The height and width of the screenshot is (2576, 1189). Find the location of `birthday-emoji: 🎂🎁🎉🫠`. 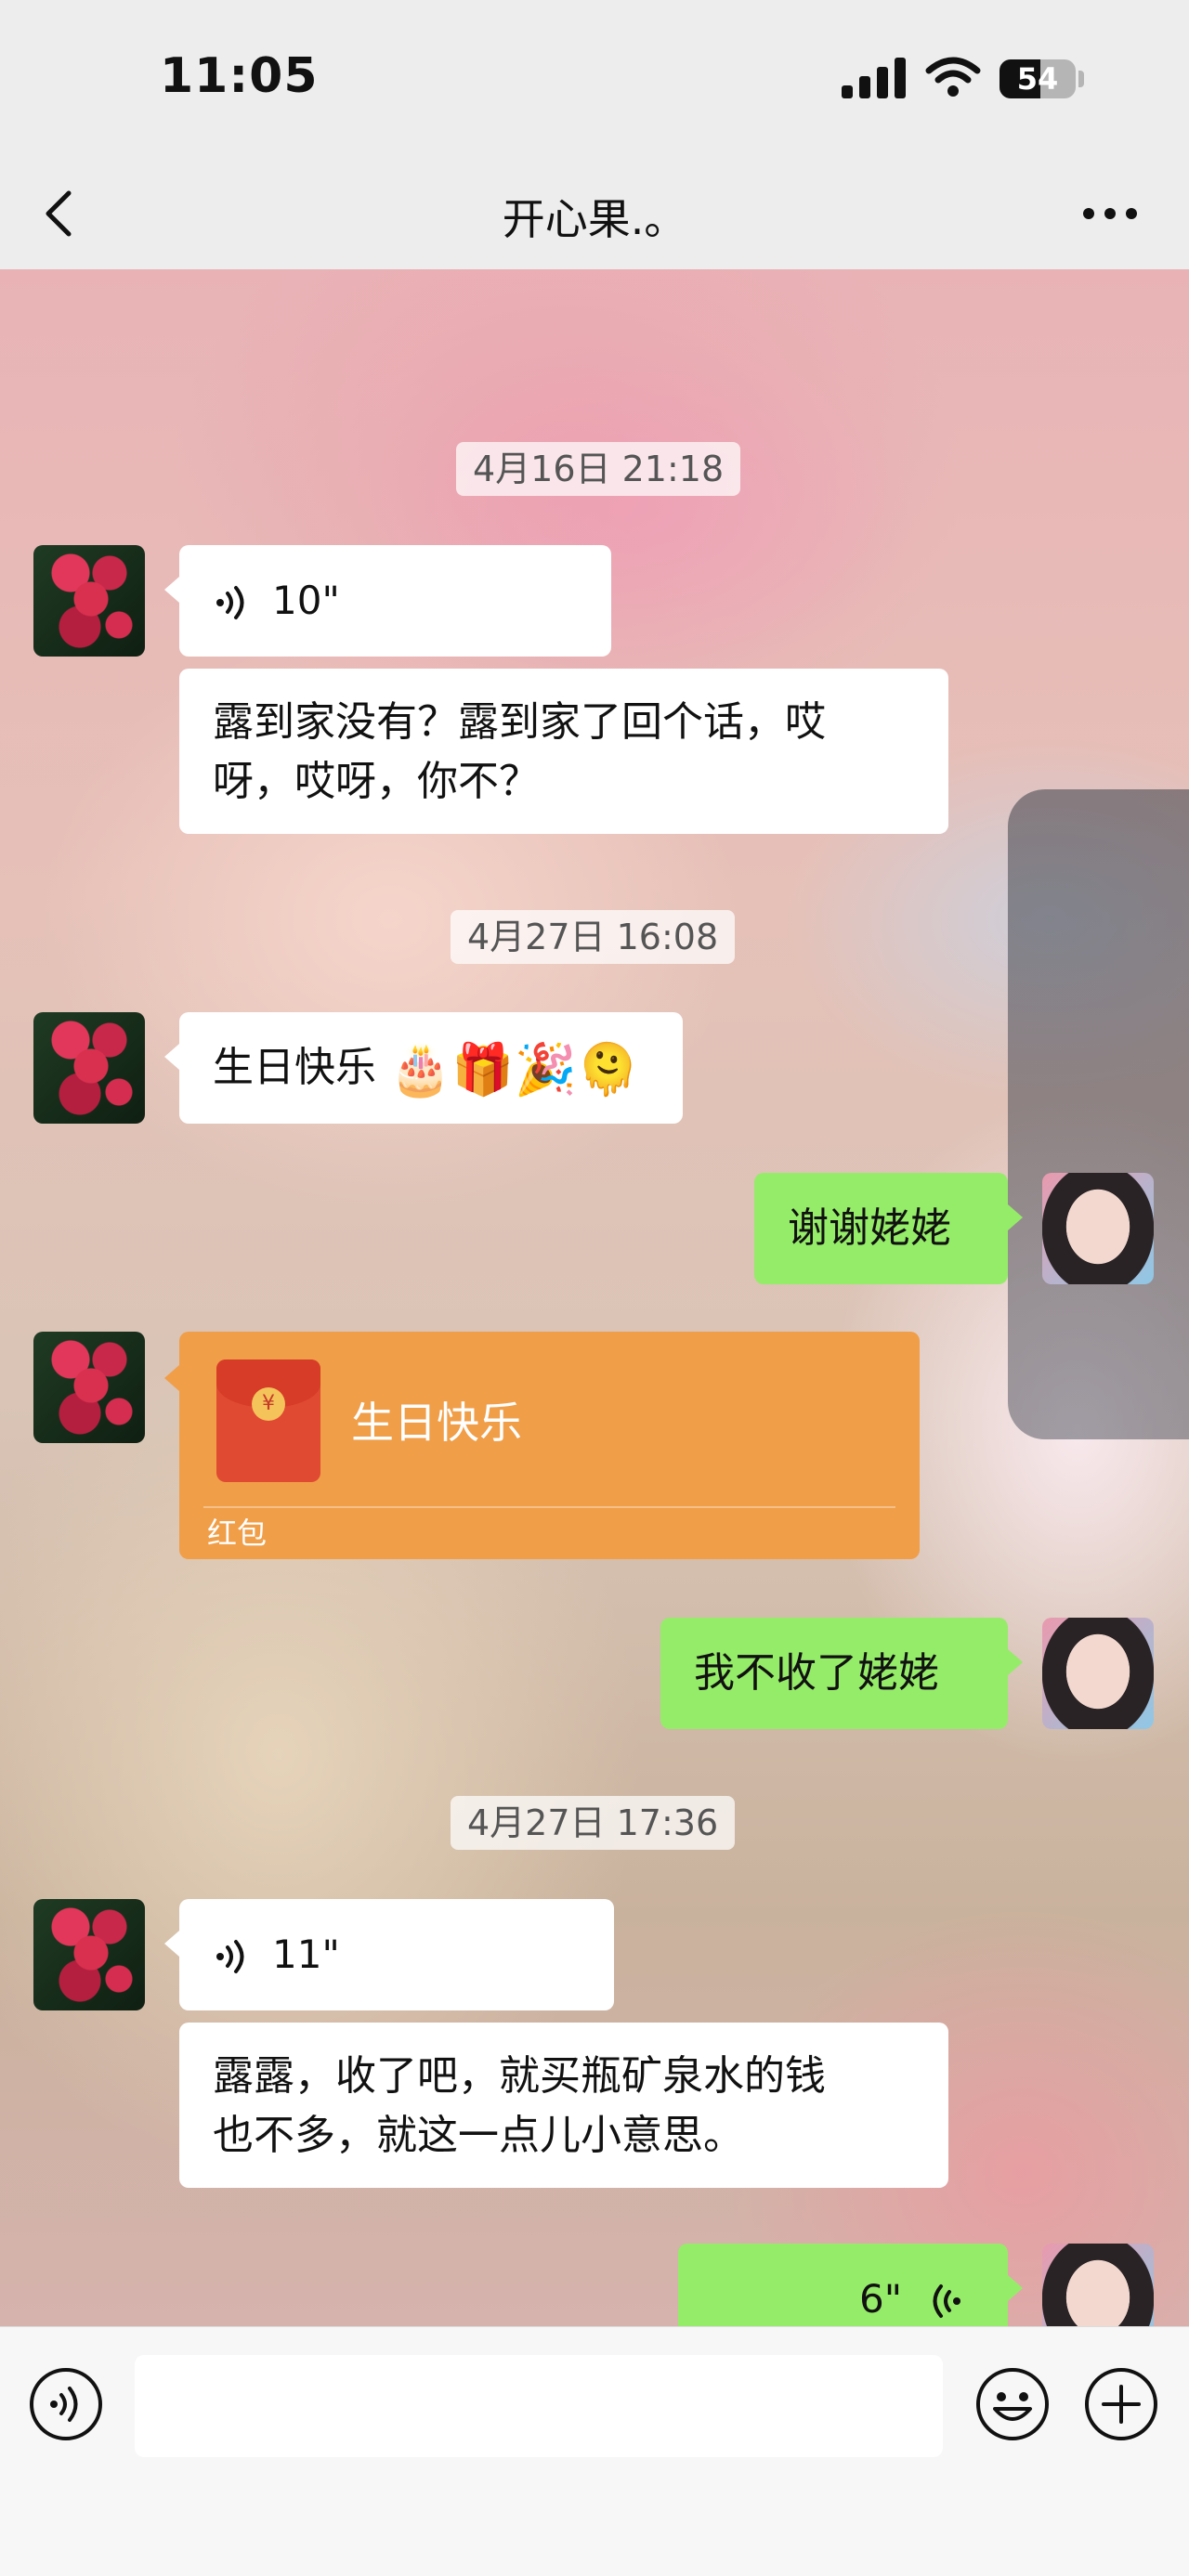

birthday-emoji: 🎂🎁🎉🫠 is located at coordinates (514, 1070).